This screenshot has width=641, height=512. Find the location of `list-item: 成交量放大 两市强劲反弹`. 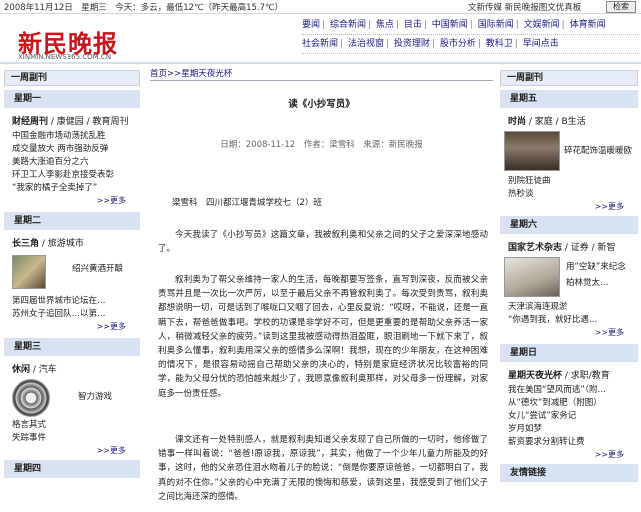

list-item: 成交量放大 两市强劲反弹 is located at coordinates (72, 149).